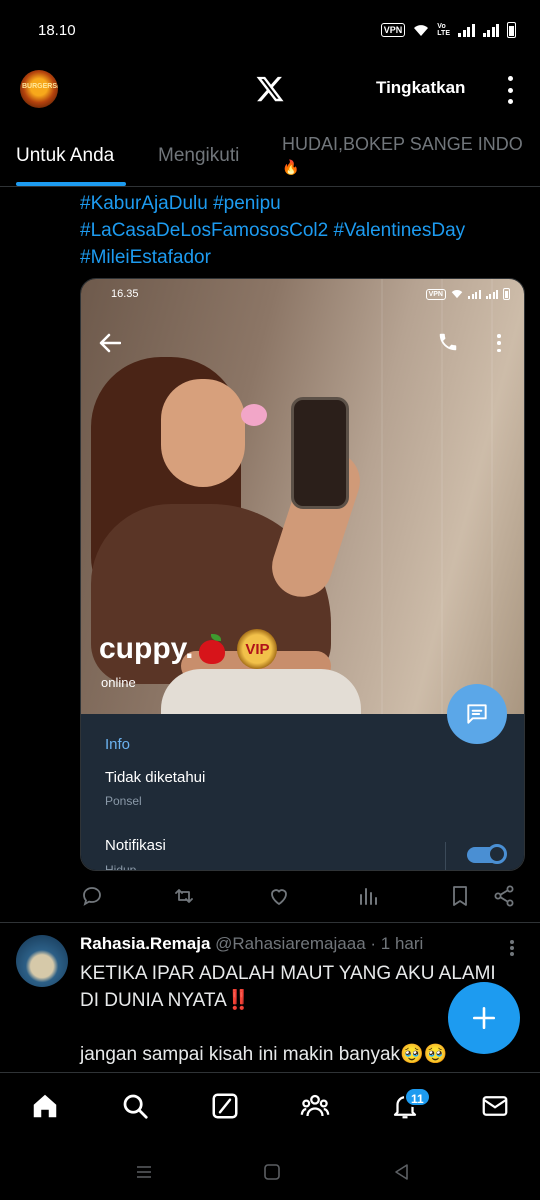  I want to click on tweet-separator, so click(270, 922).